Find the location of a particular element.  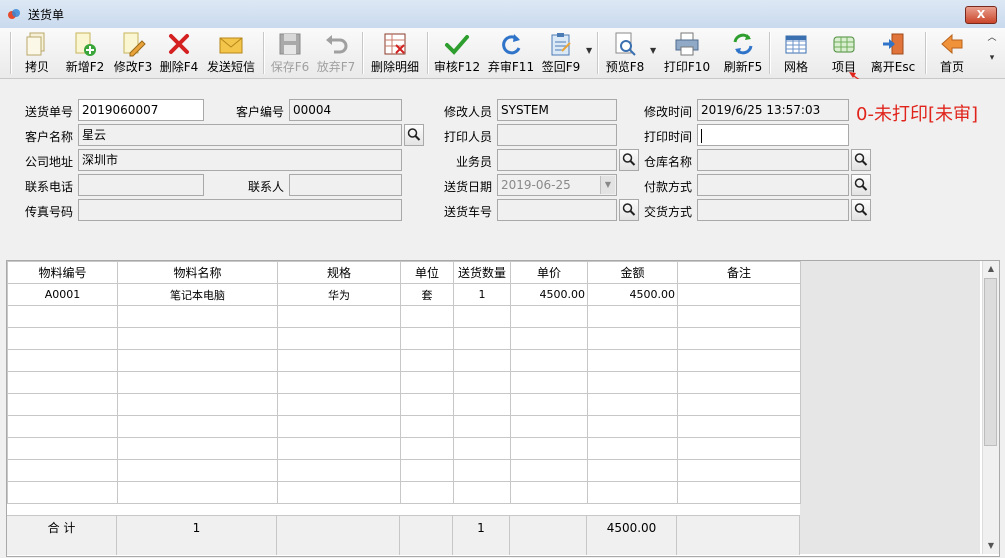

send-sms-button: 发送短信 is located at coordinates (231, 53).